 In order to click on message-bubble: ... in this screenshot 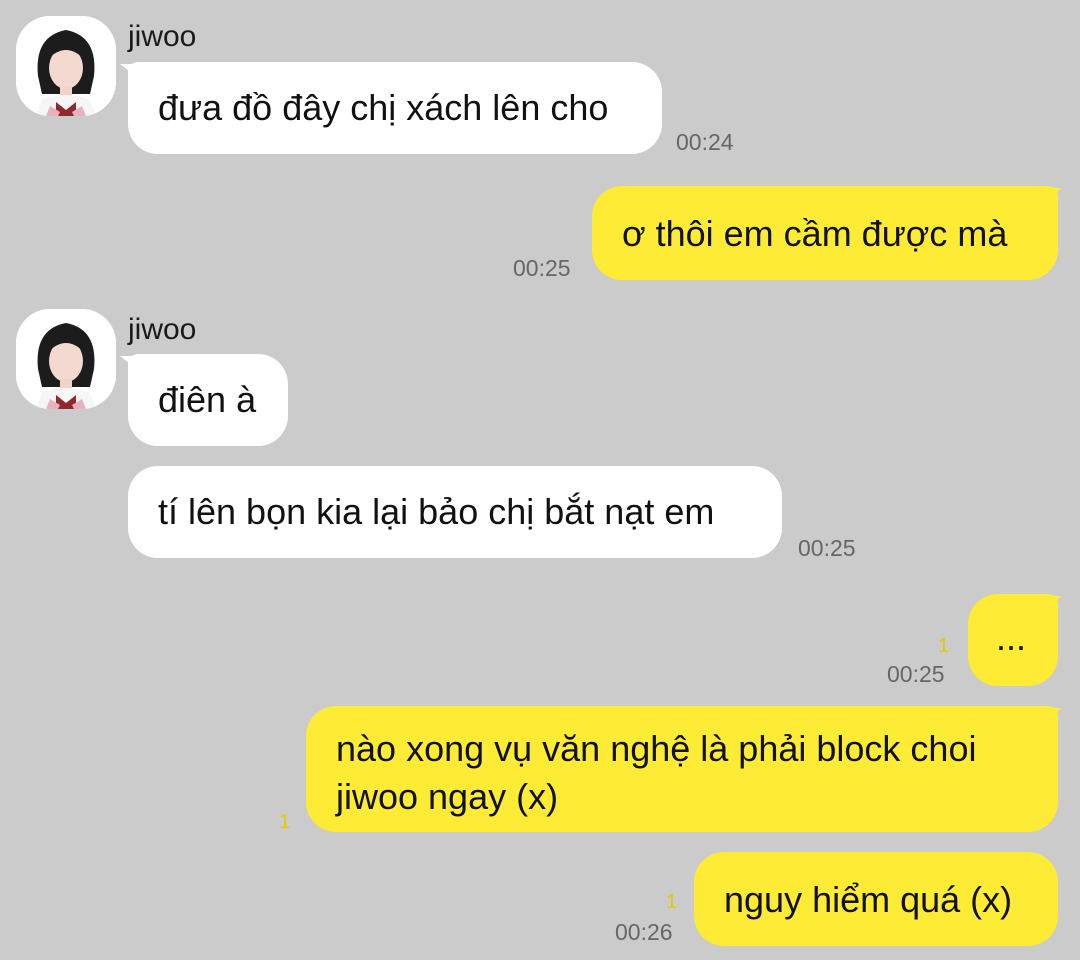, I will do `click(1013, 640)`.